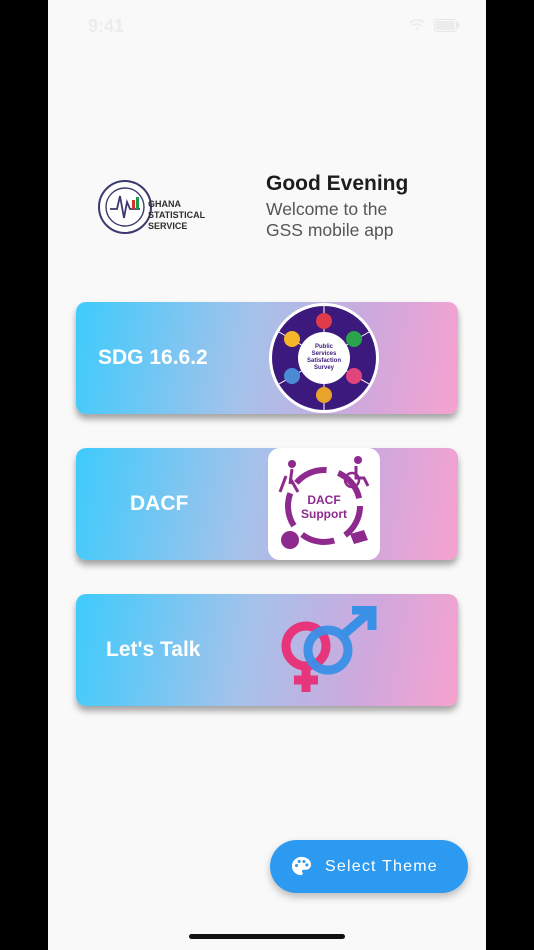 The height and width of the screenshot is (950, 534). What do you see at coordinates (330, 219) in the screenshot?
I see `welcome-text: Welcome to the GSS mobile app` at bounding box center [330, 219].